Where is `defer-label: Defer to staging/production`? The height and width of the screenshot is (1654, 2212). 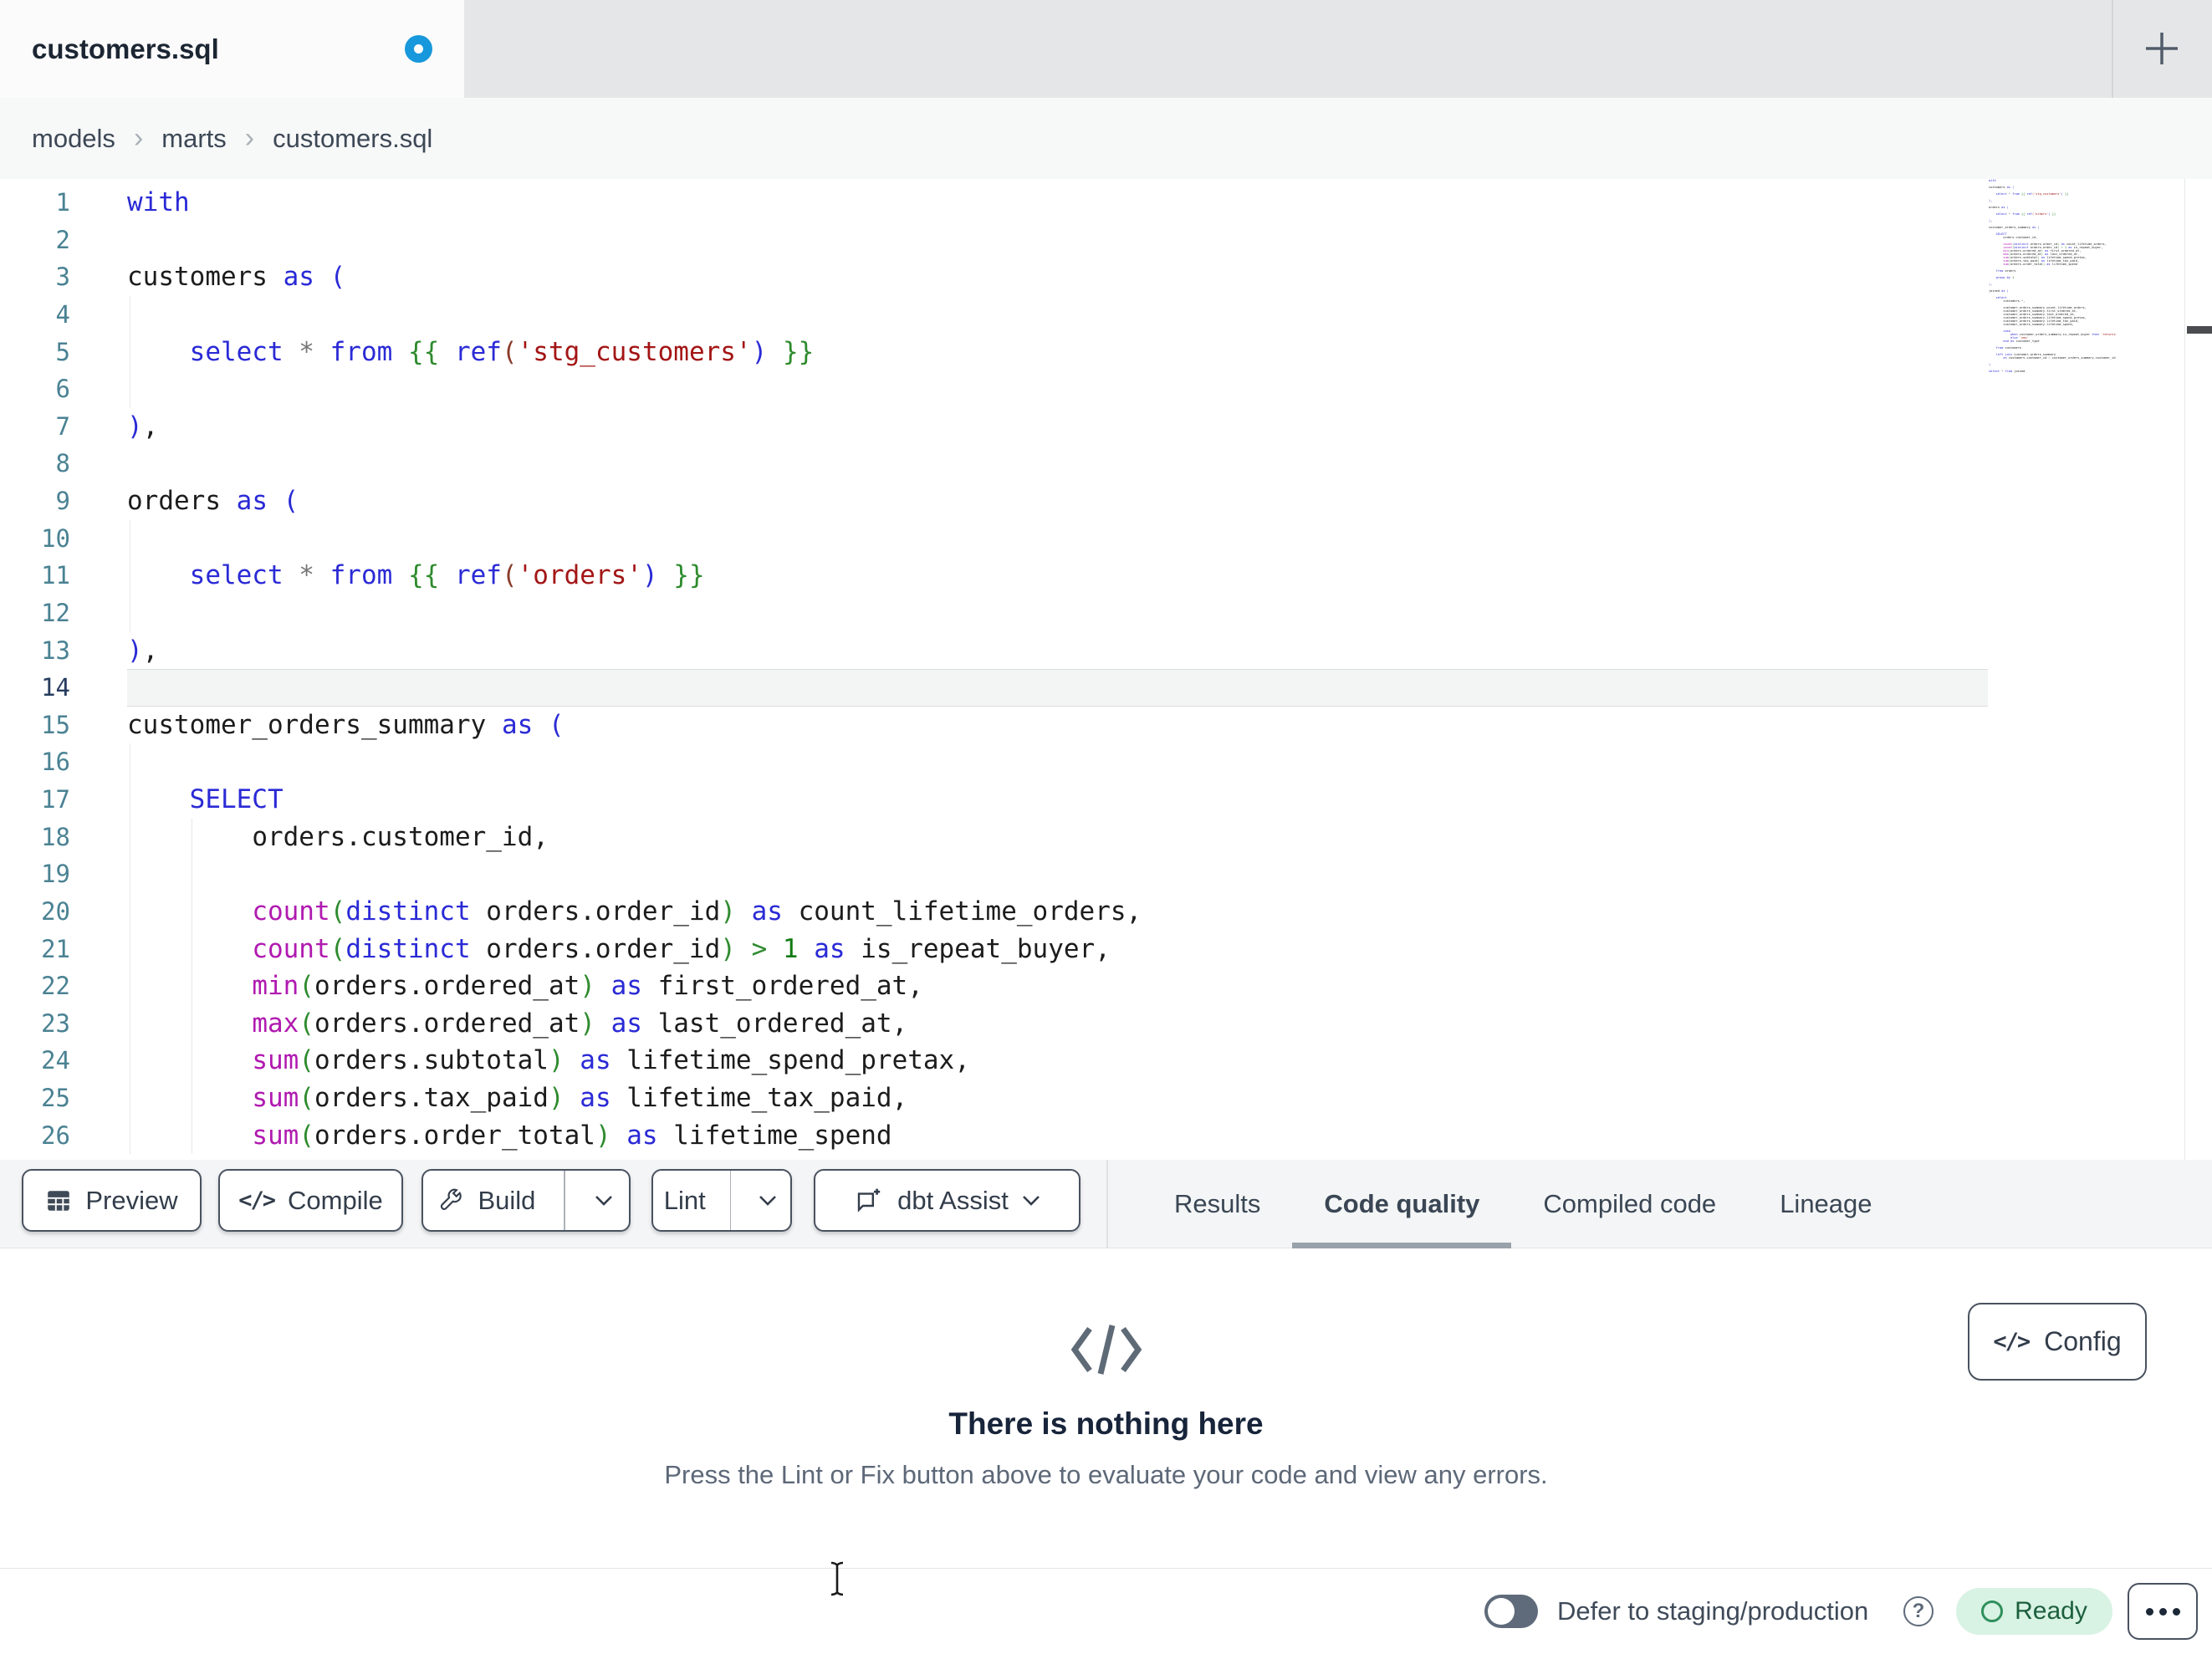 defer-label: Defer to staging/production is located at coordinates (1713, 1611).